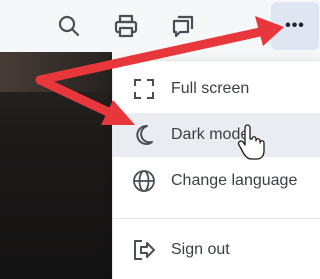 Image resolution: width=320 pixels, height=279 pixels. Describe the element at coordinates (210, 134) in the screenshot. I see `menu-item-label: Dark mode` at that location.